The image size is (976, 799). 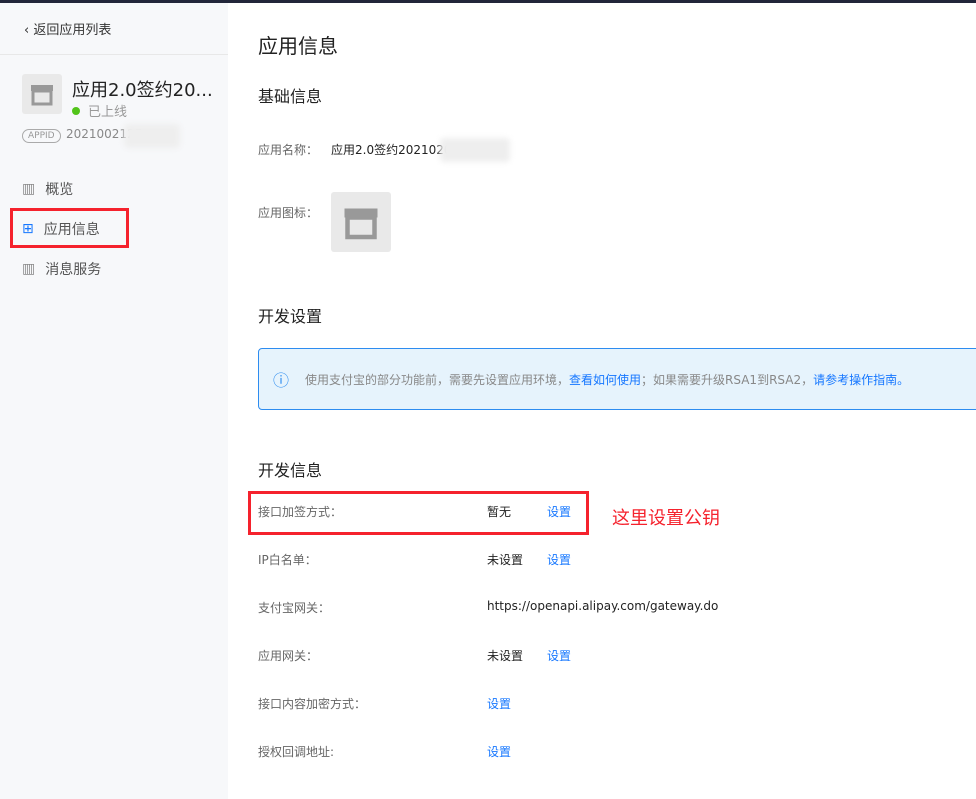 I want to click on section-dev-info: 开发信息, so click(x=290, y=470).